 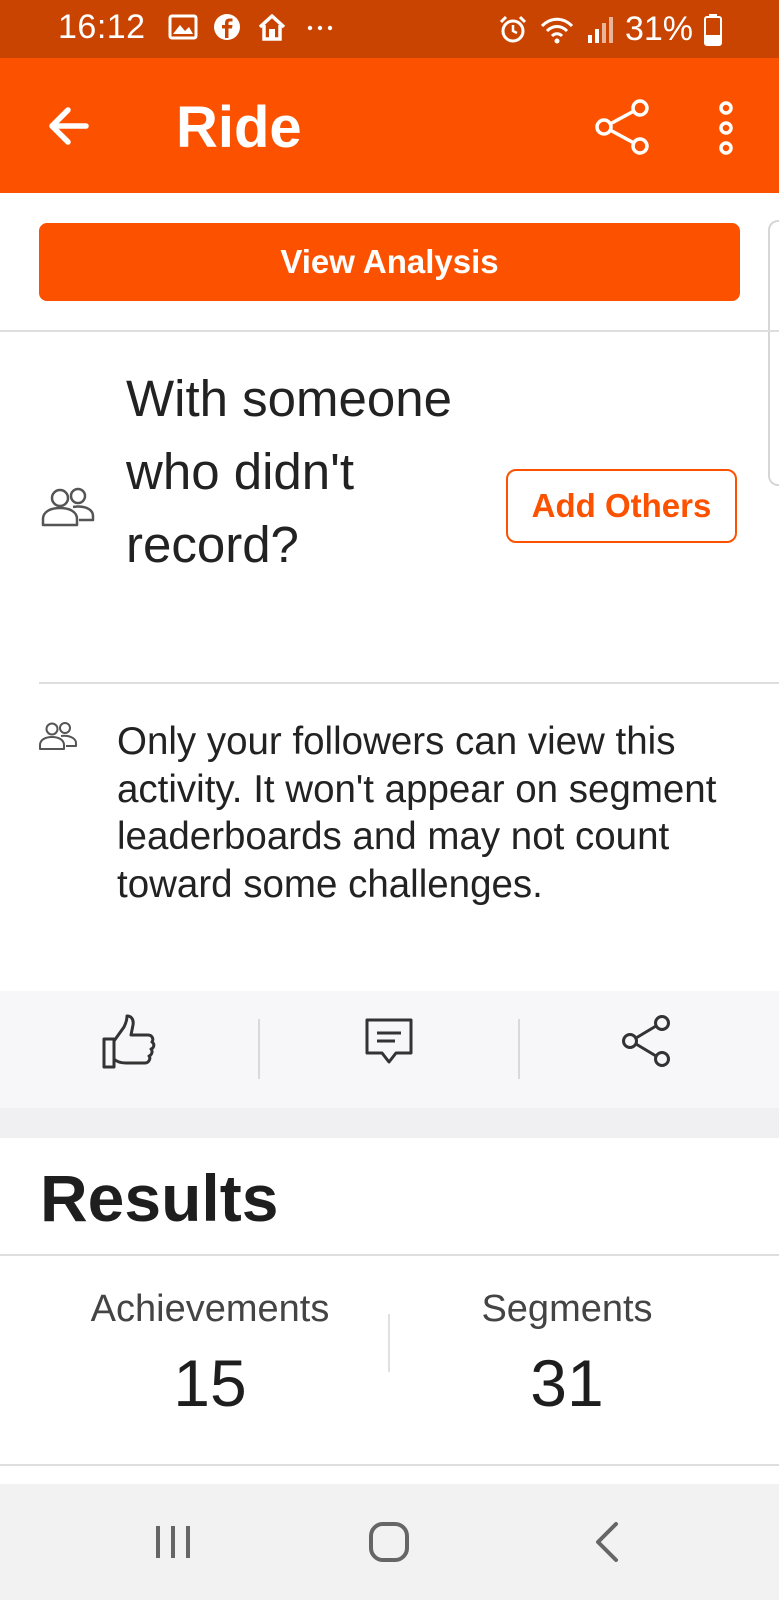 What do you see at coordinates (567, 1383) in the screenshot?
I see `stat-value: 31` at bounding box center [567, 1383].